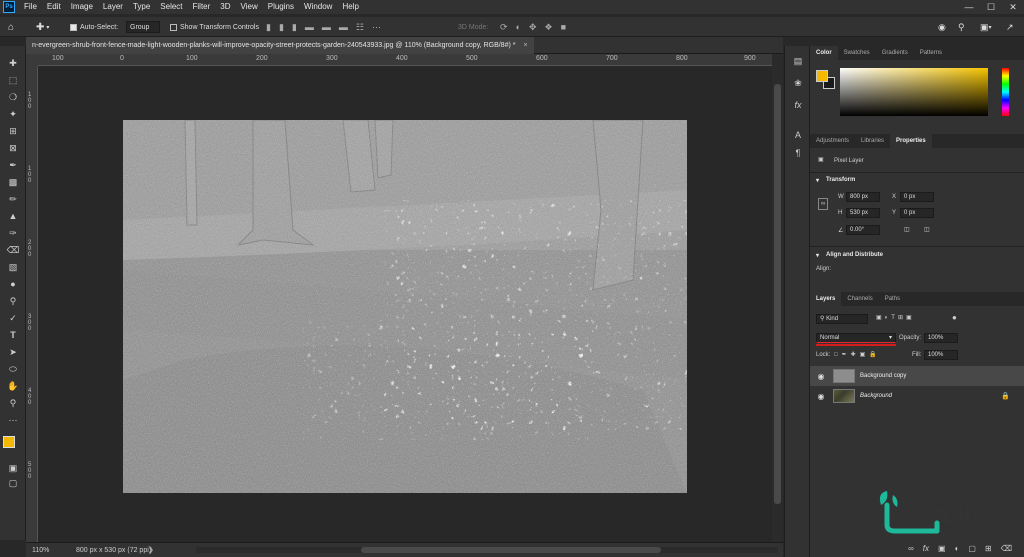 This screenshot has height=557, width=1024. I want to click on color-picker-field, so click(914, 92).